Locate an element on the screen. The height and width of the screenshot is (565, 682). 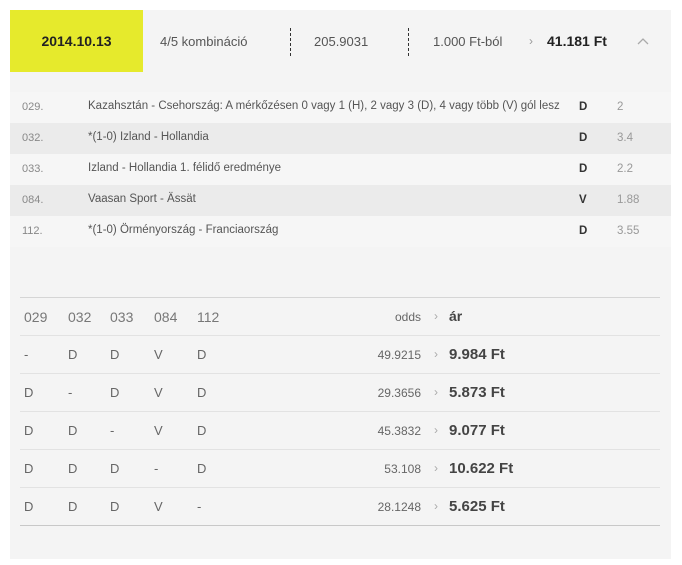
combination-odds: 49.9215 is located at coordinates (399, 355).